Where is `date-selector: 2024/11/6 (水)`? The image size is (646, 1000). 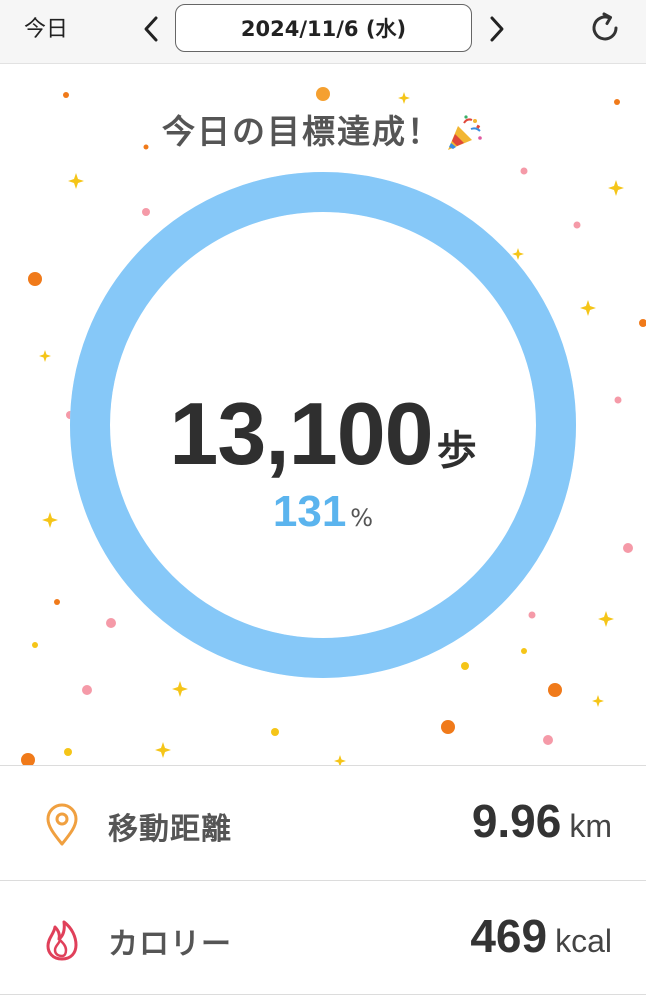
date-selector: 2024/11/6 (水) is located at coordinates (323, 28).